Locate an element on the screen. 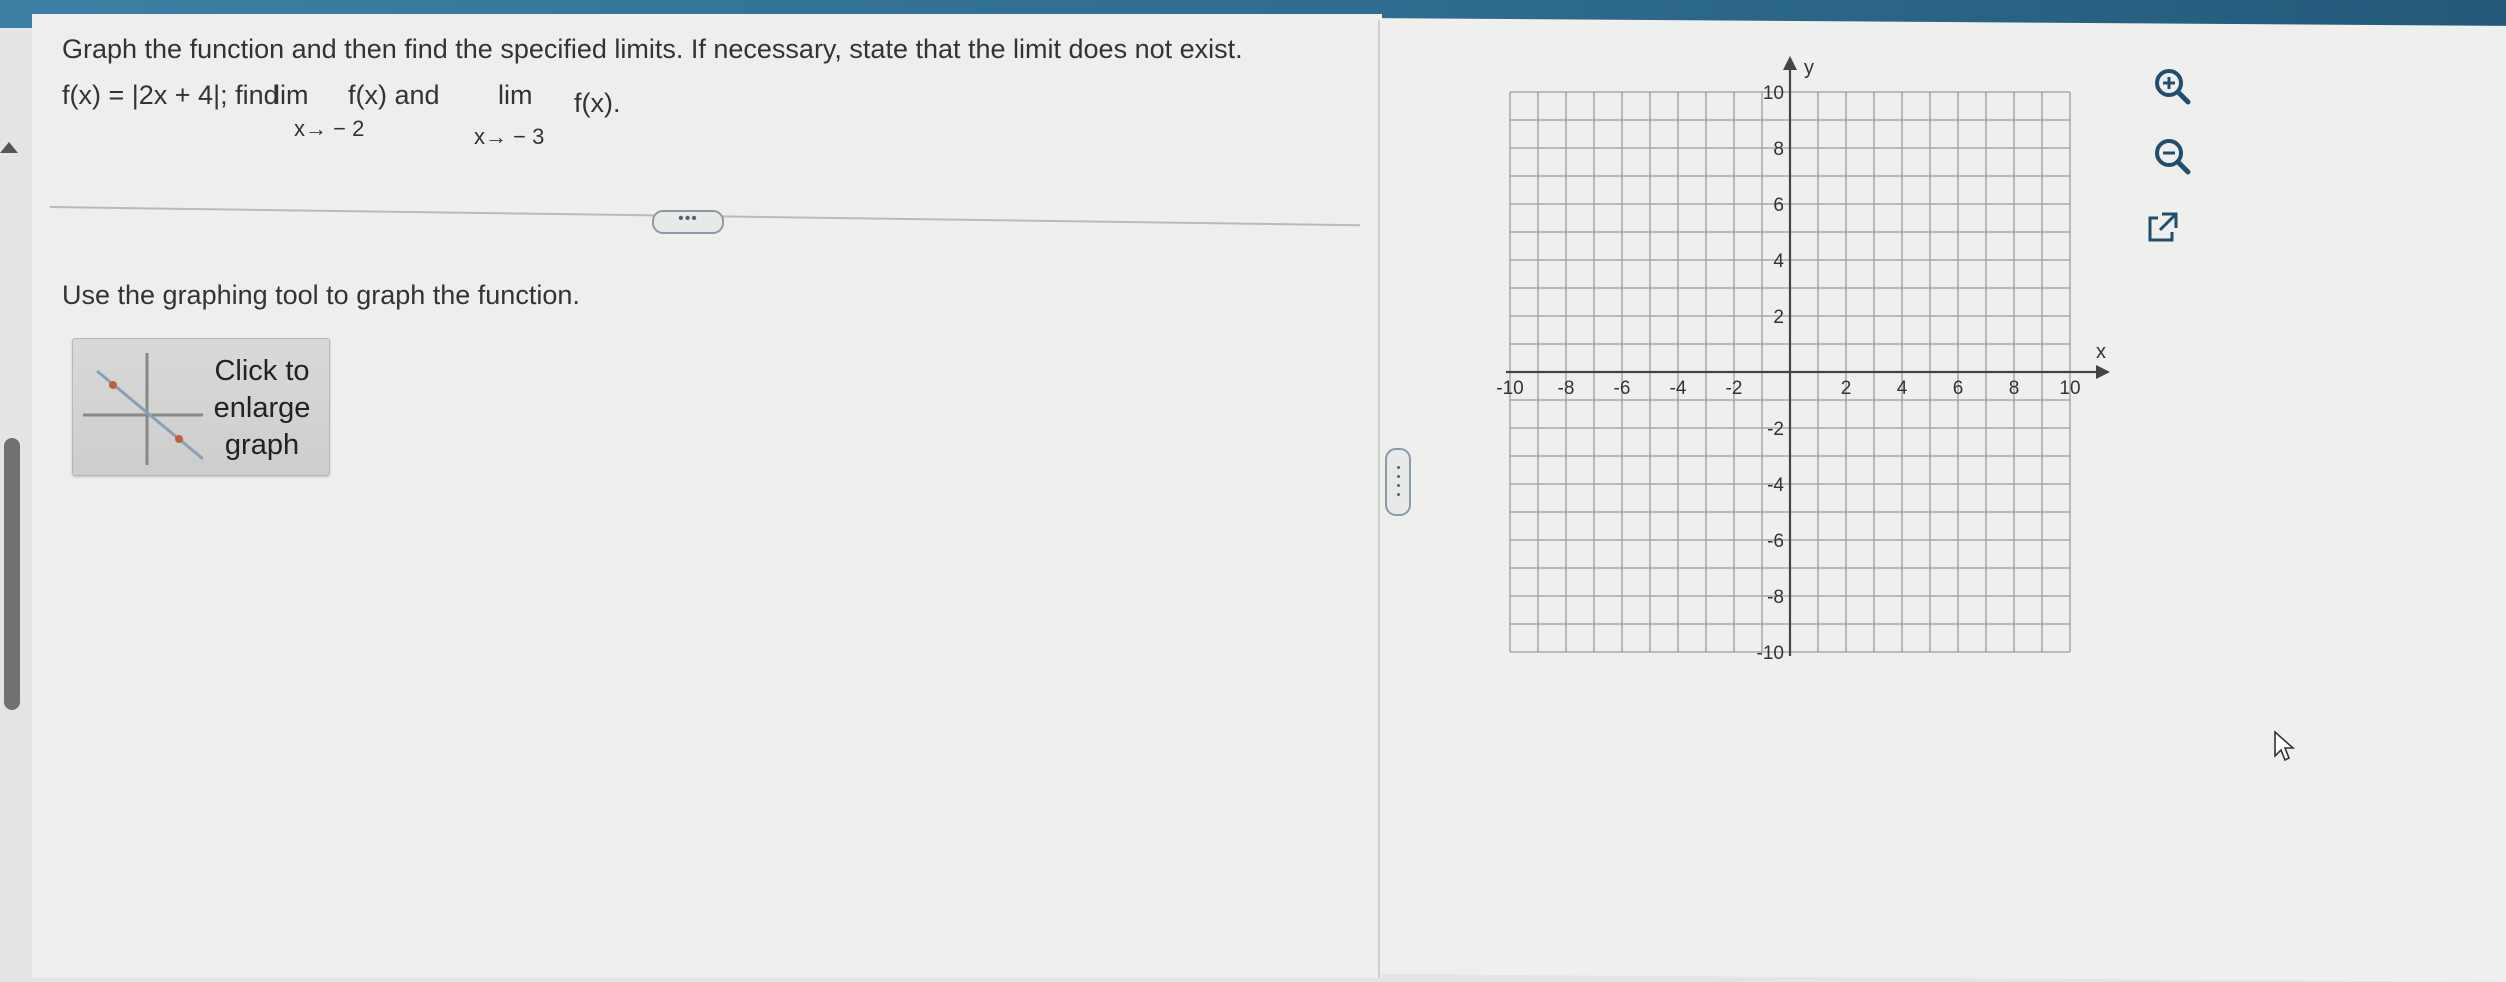  x-tick-label: 2 is located at coordinates (1846, 388).